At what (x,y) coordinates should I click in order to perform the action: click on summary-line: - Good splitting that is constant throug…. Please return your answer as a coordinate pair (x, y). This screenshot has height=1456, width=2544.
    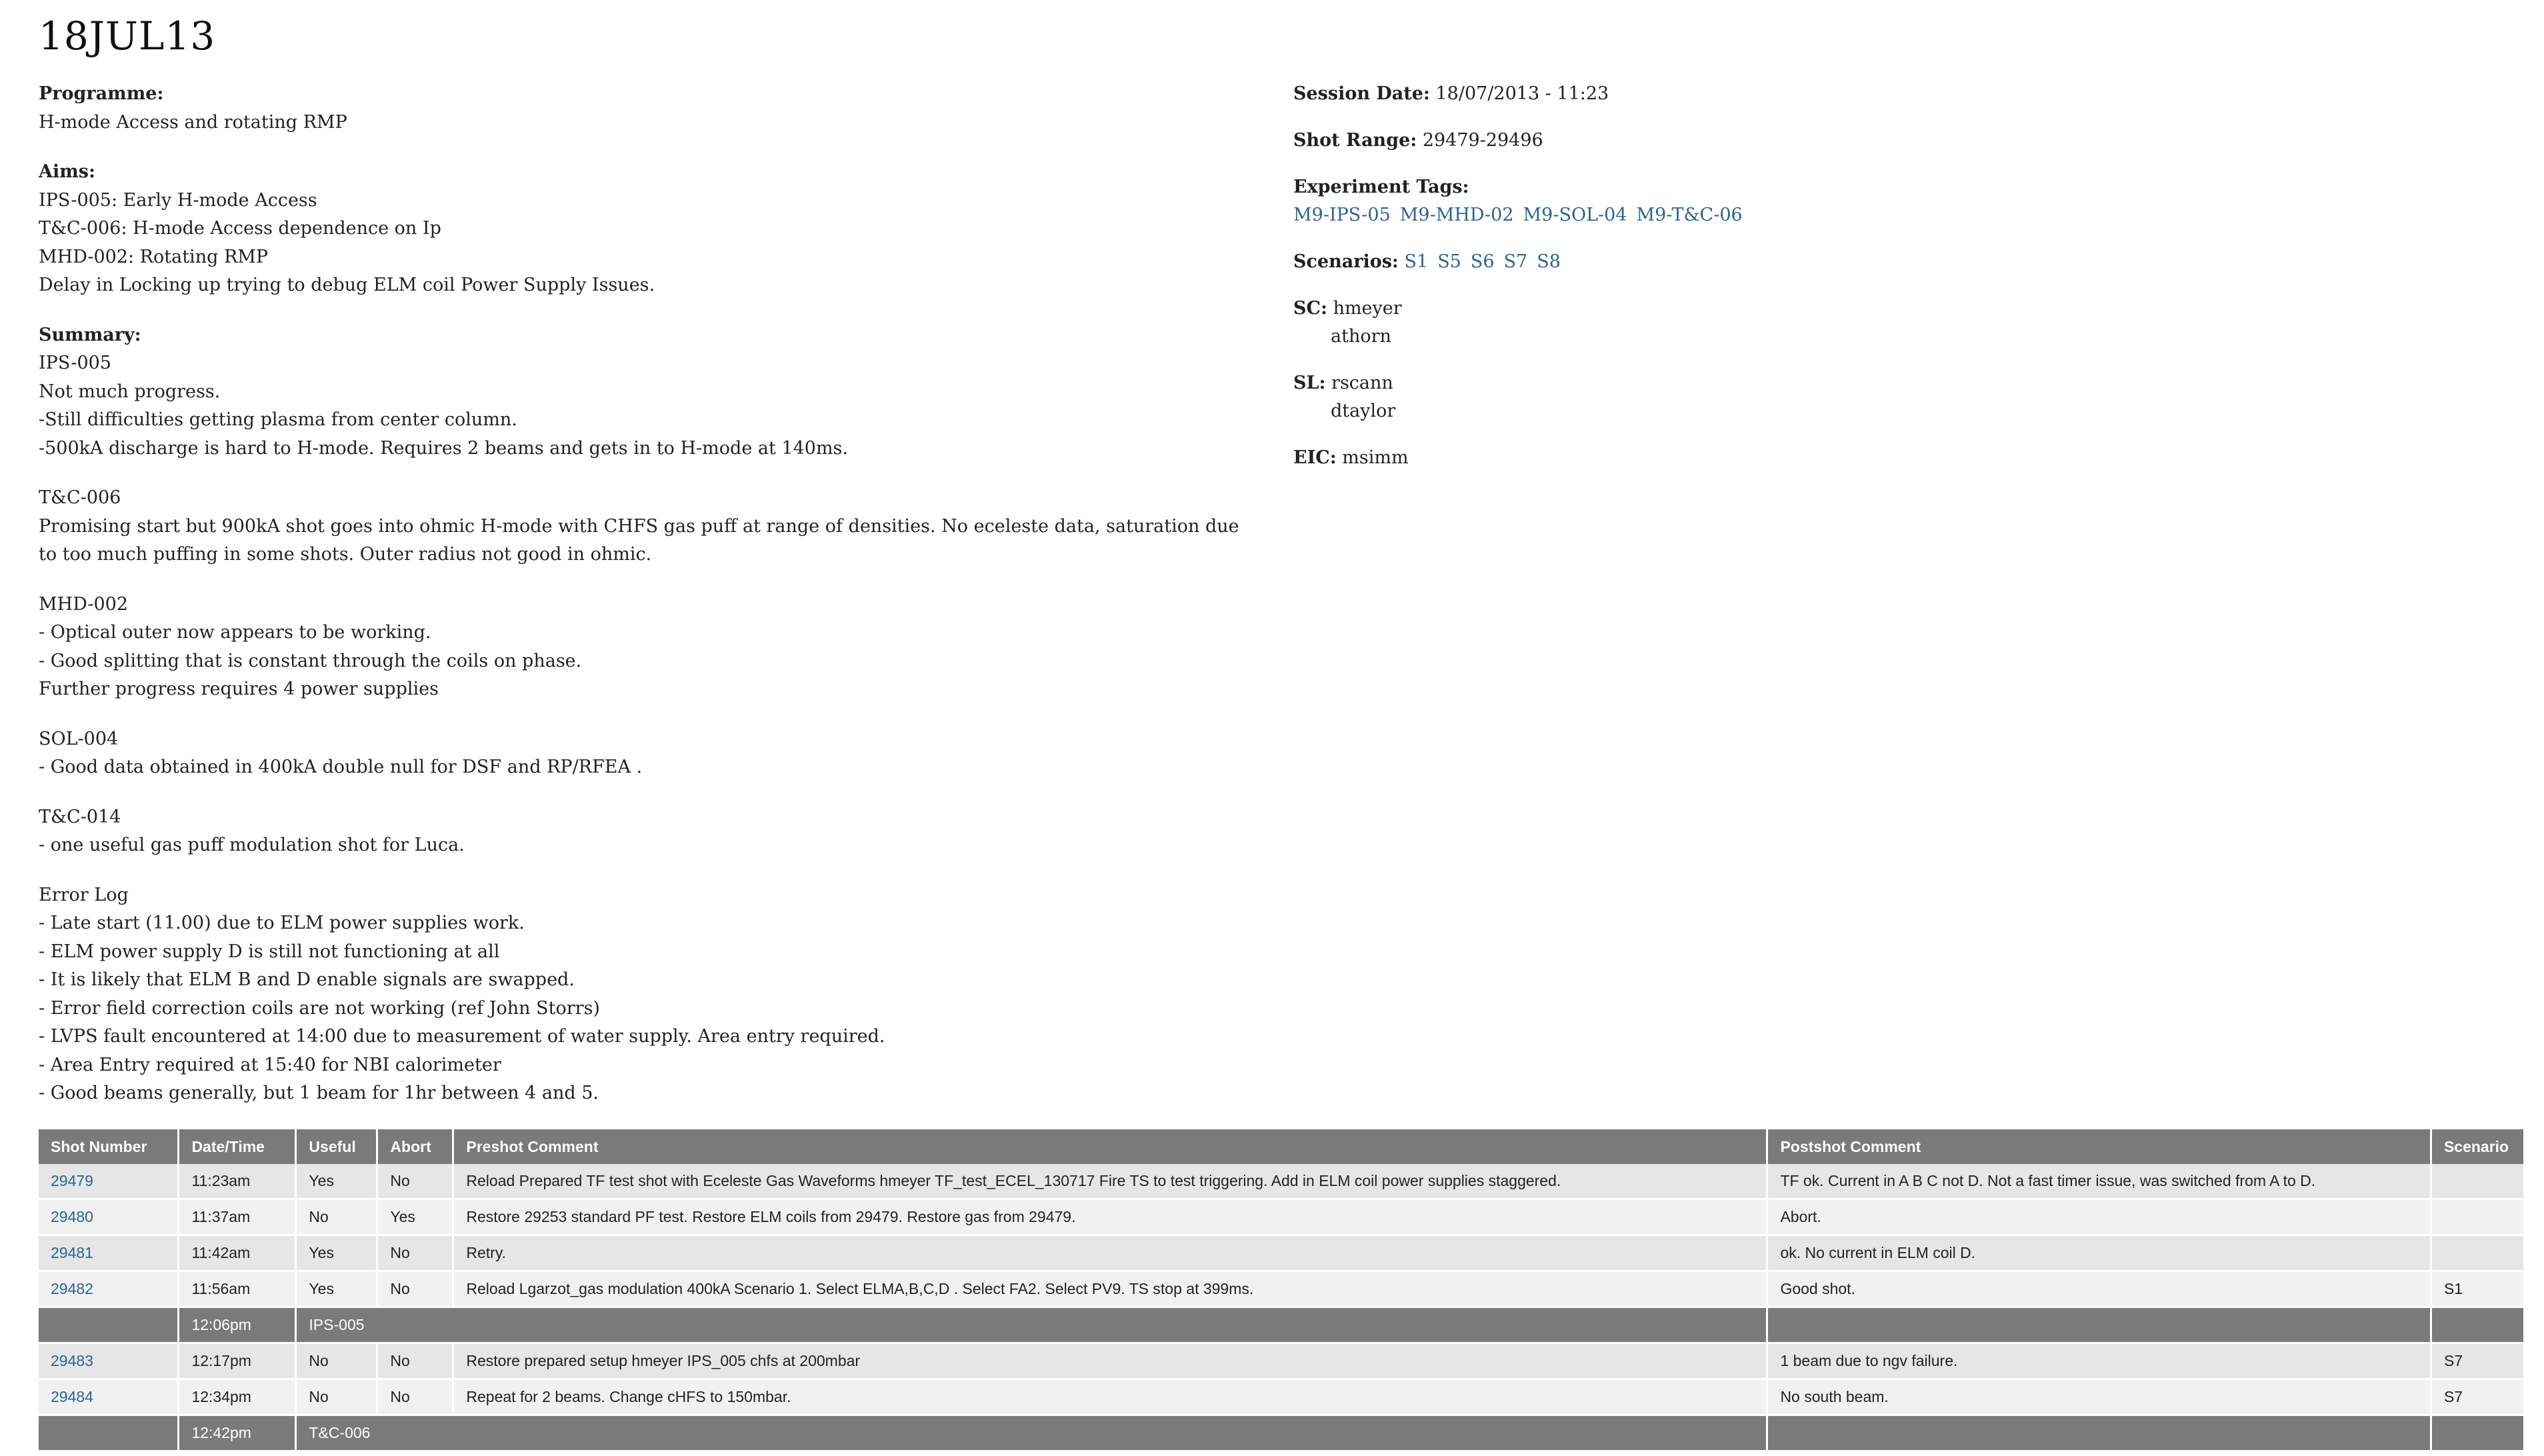
    Looking at the image, I should click on (310, 660).